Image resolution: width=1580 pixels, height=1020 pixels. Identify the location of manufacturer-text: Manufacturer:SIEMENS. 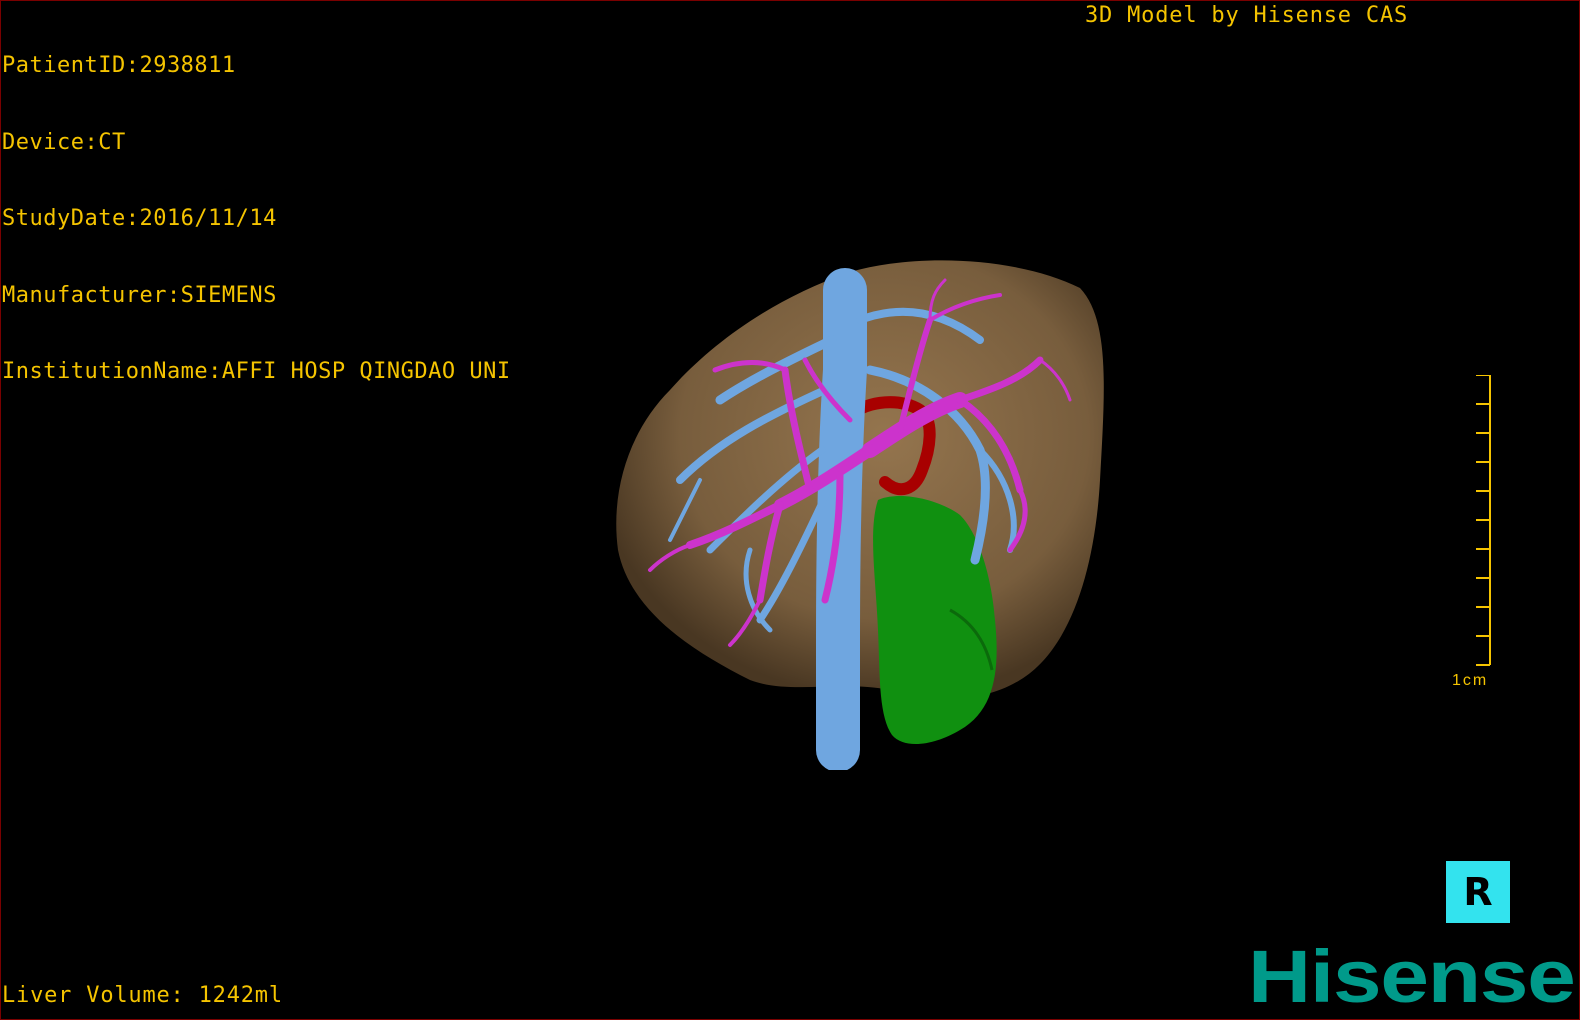
(139, 295).